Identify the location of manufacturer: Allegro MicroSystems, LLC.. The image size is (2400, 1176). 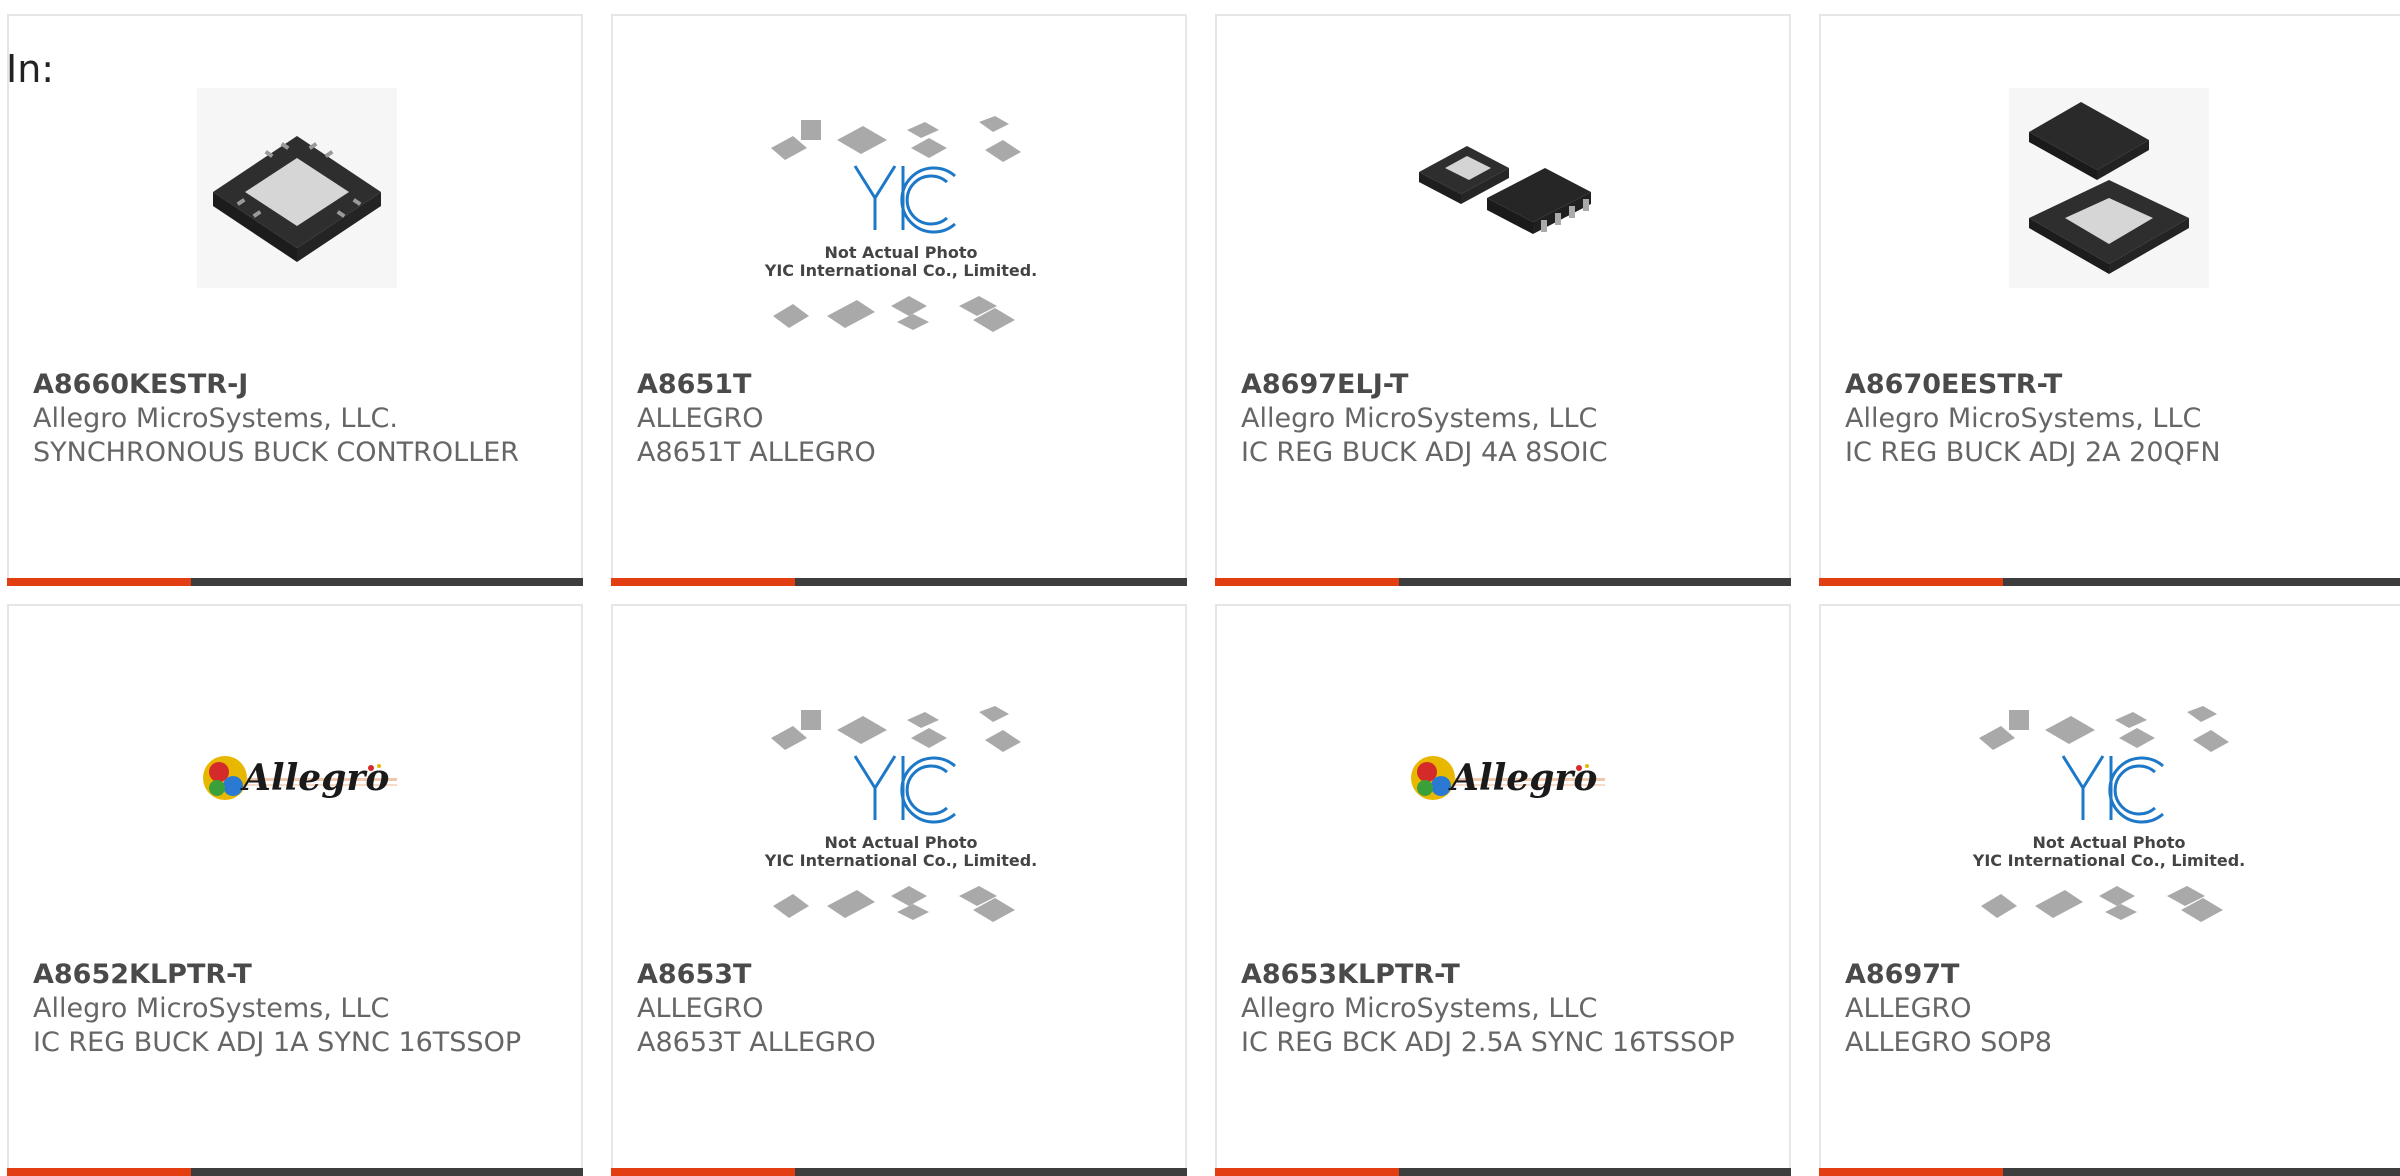
(215, 418).